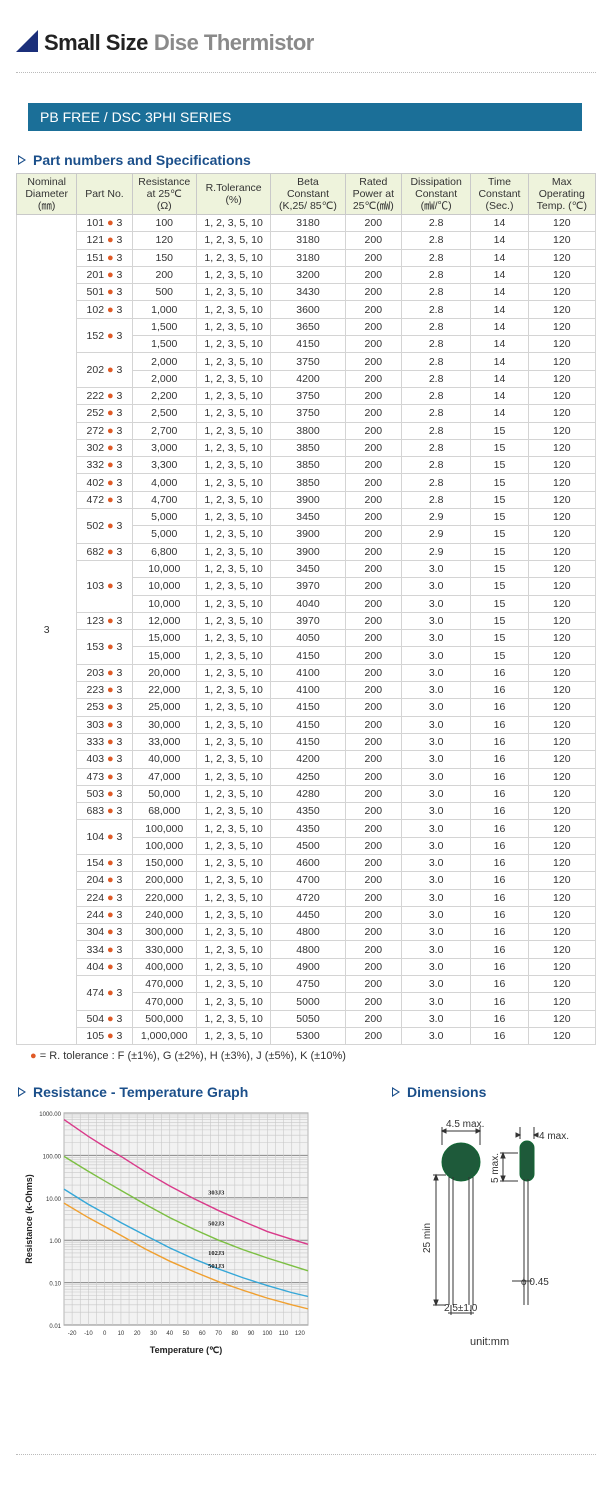 This screenshot has height=1500, width=612. I want to click on table-cell: 3850, so click(308, 448).